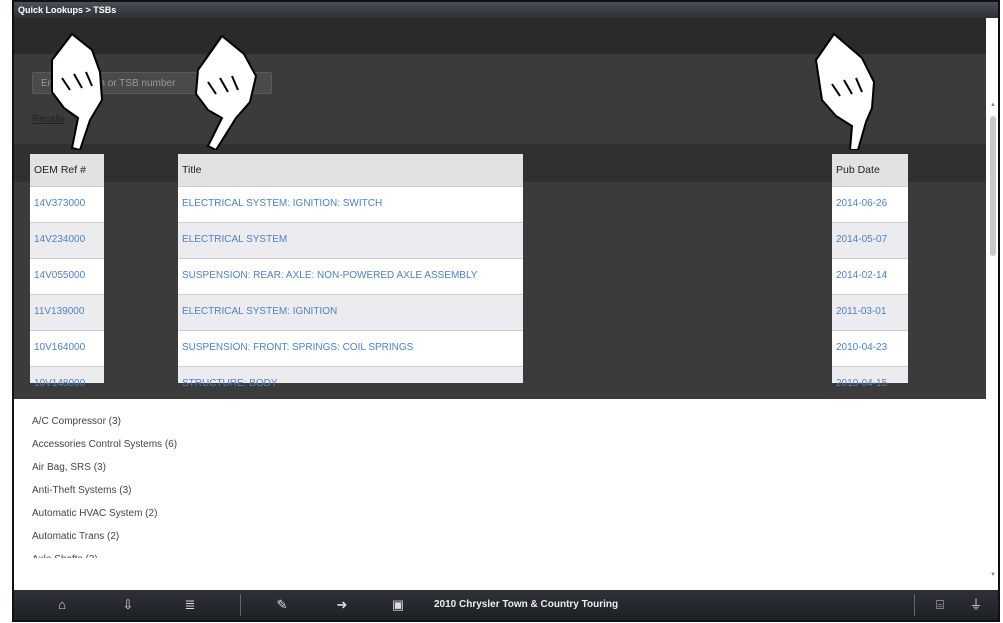 This screenshot has height=623, width=1003. What do you see at coordinates (350, 170) in the screenshot?
I see `header-title: Title` at bounding box center [350, 170].